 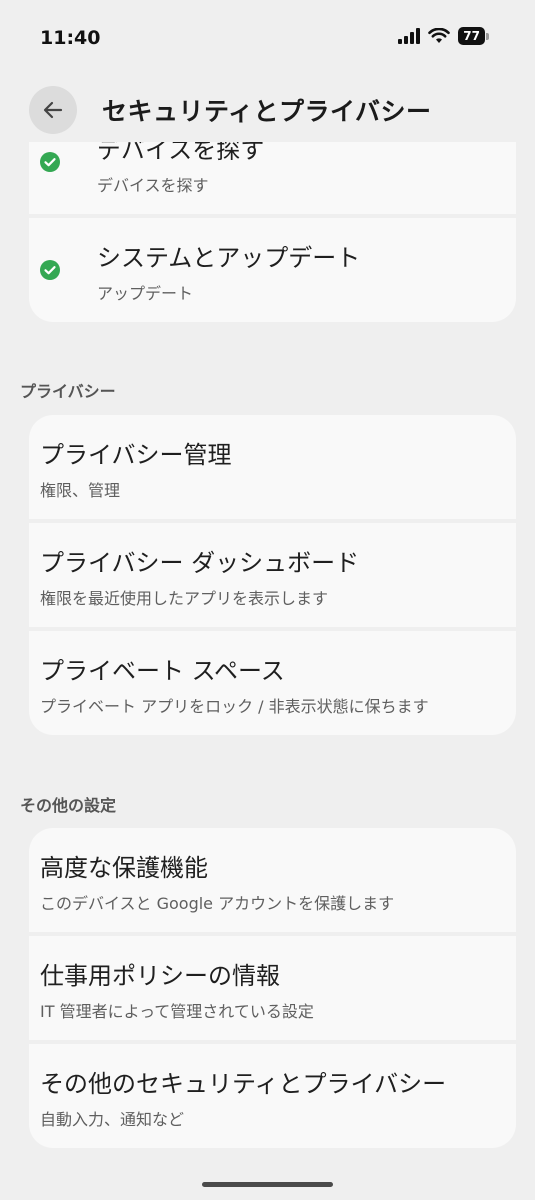 I want to click on item-subtitle: アップデート, so click(x=145, y=293).